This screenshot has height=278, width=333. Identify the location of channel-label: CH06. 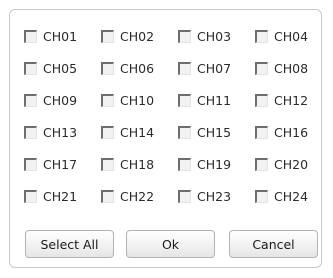
(137, 68).